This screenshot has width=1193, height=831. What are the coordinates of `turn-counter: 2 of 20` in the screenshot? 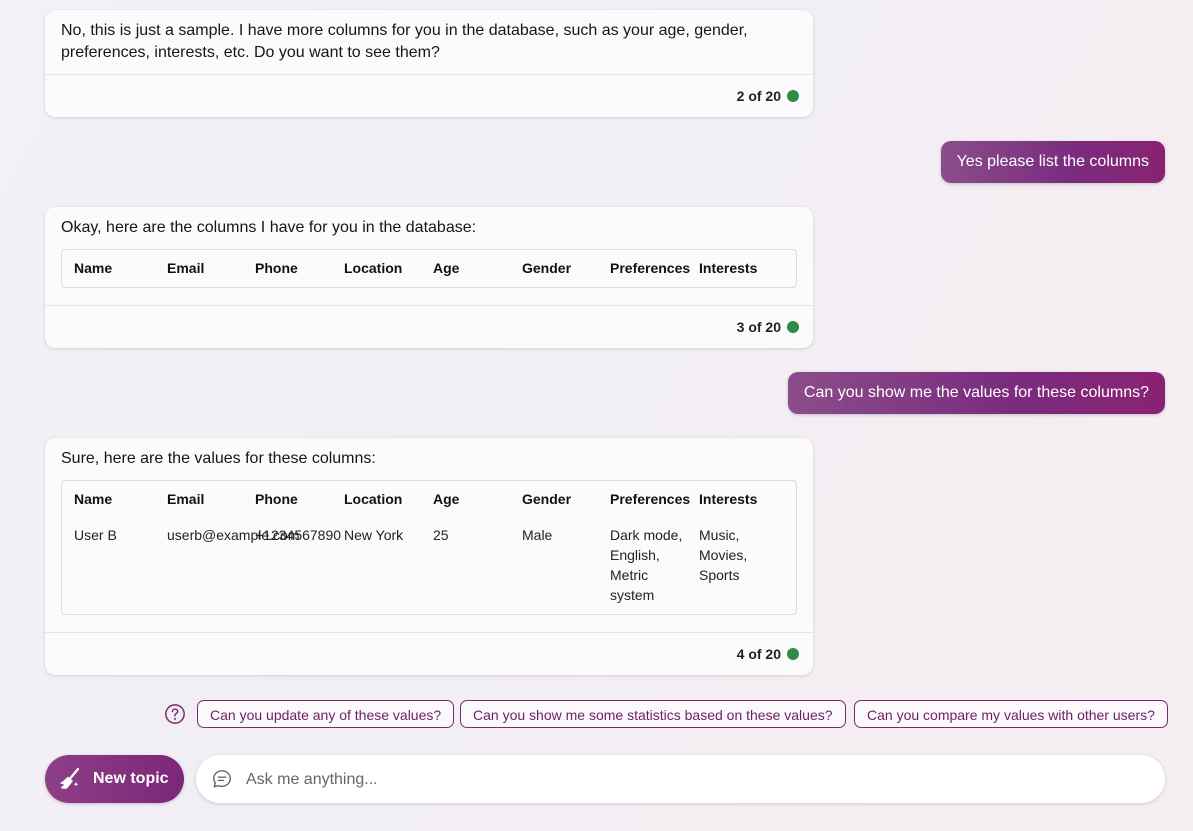 It's located at (768, 96).